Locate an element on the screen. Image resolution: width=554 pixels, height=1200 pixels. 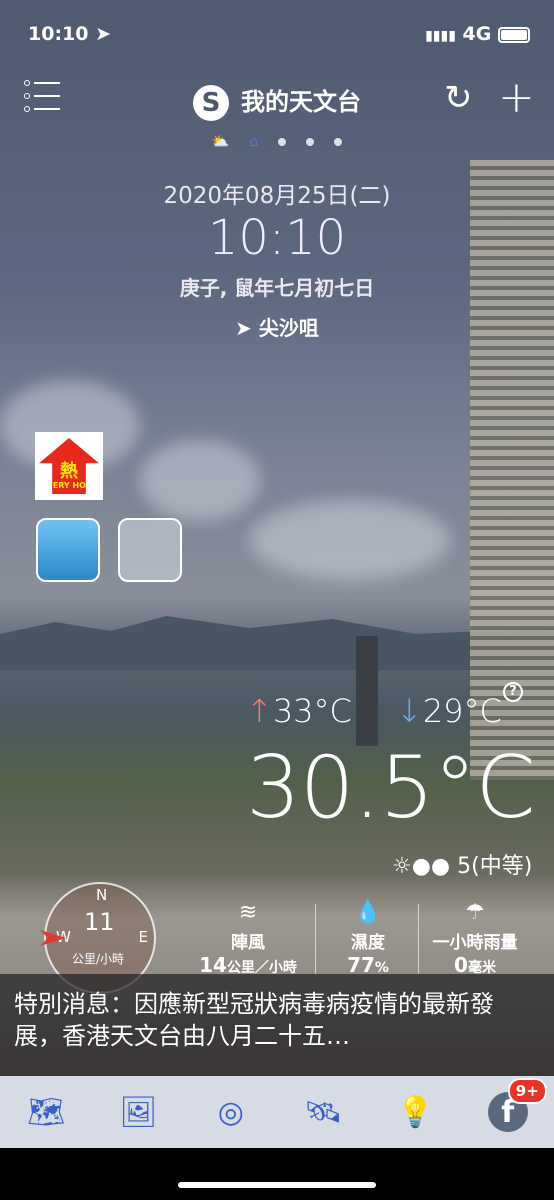
help-icon: ? is located at coordinates (513, 692).